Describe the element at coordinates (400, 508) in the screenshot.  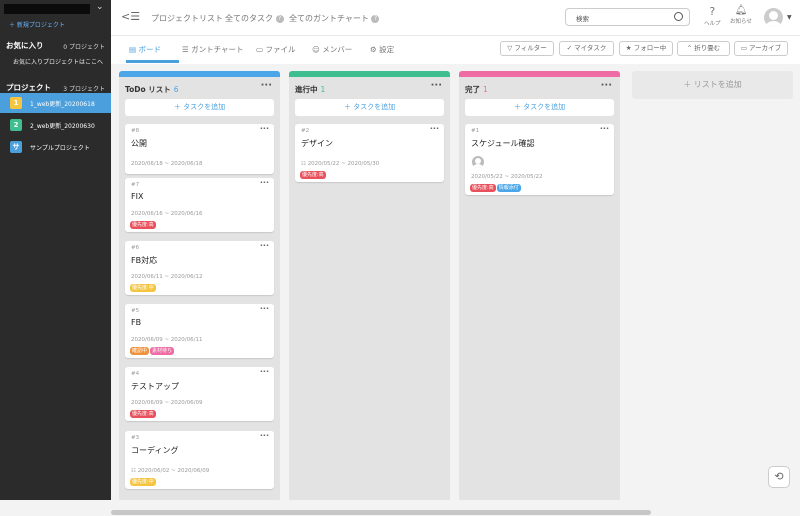
I see `horizontal-scrollbar` at that location.